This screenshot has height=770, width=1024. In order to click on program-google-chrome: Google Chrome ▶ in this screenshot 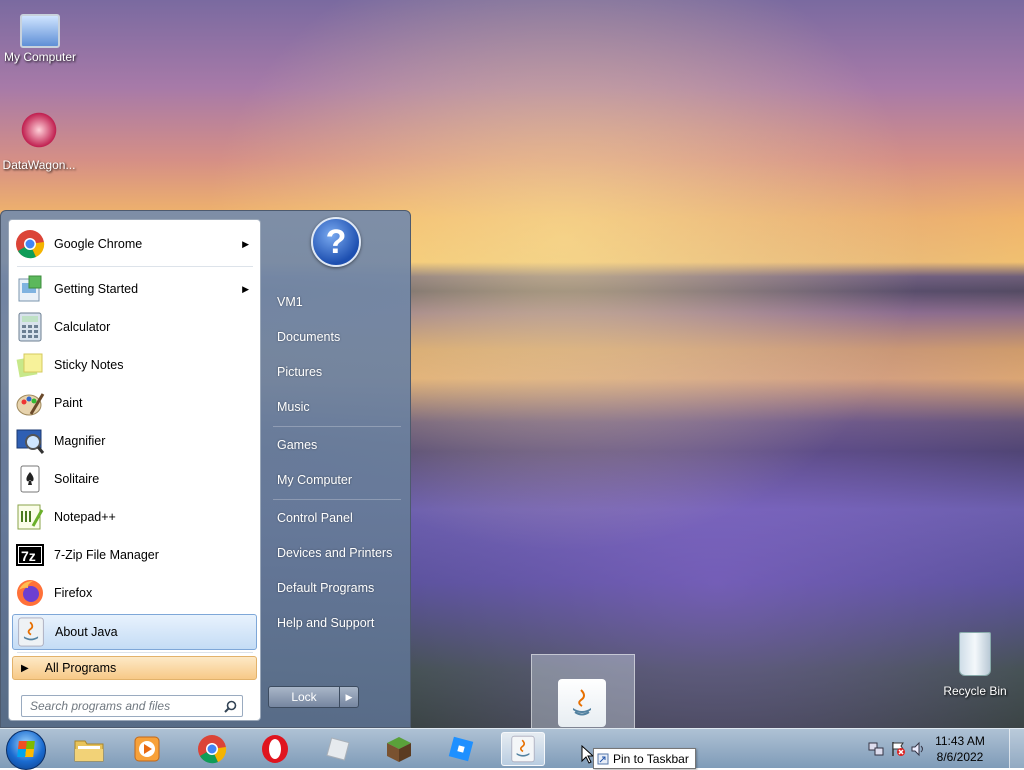, I will do `click(134, 244)`.